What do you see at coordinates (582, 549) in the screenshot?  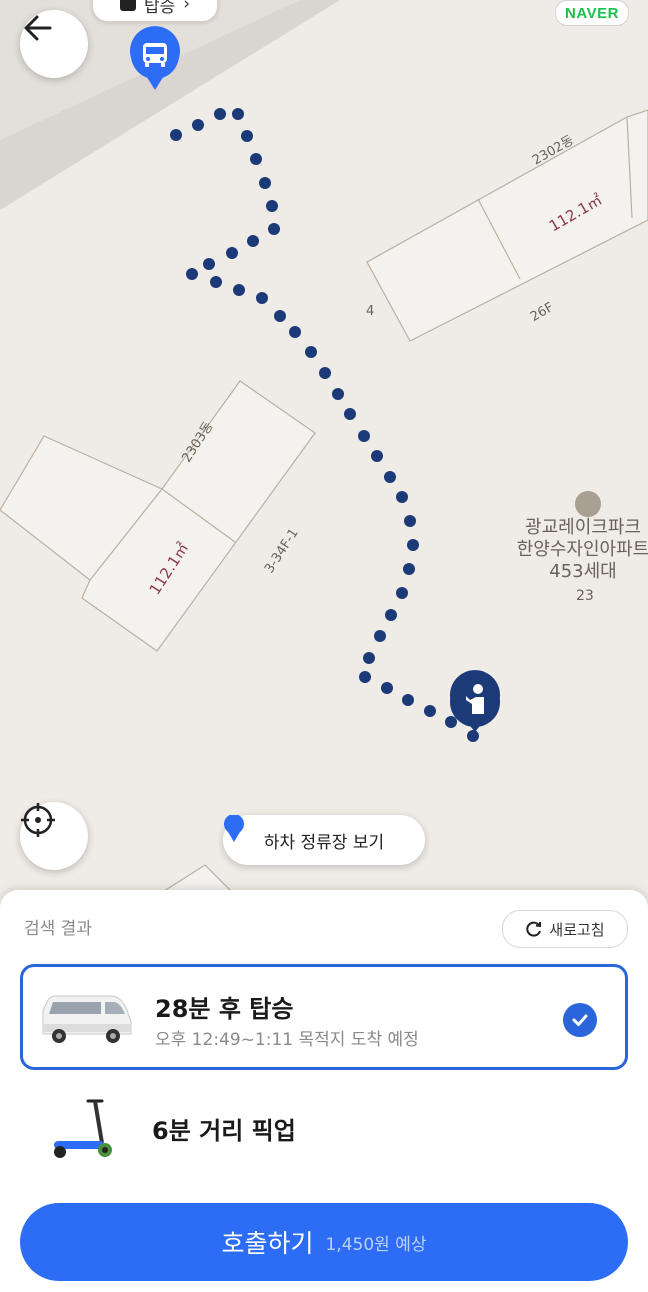 I see `poi-name-line: 한양수자인아파트` at bounding box center [582, 549].